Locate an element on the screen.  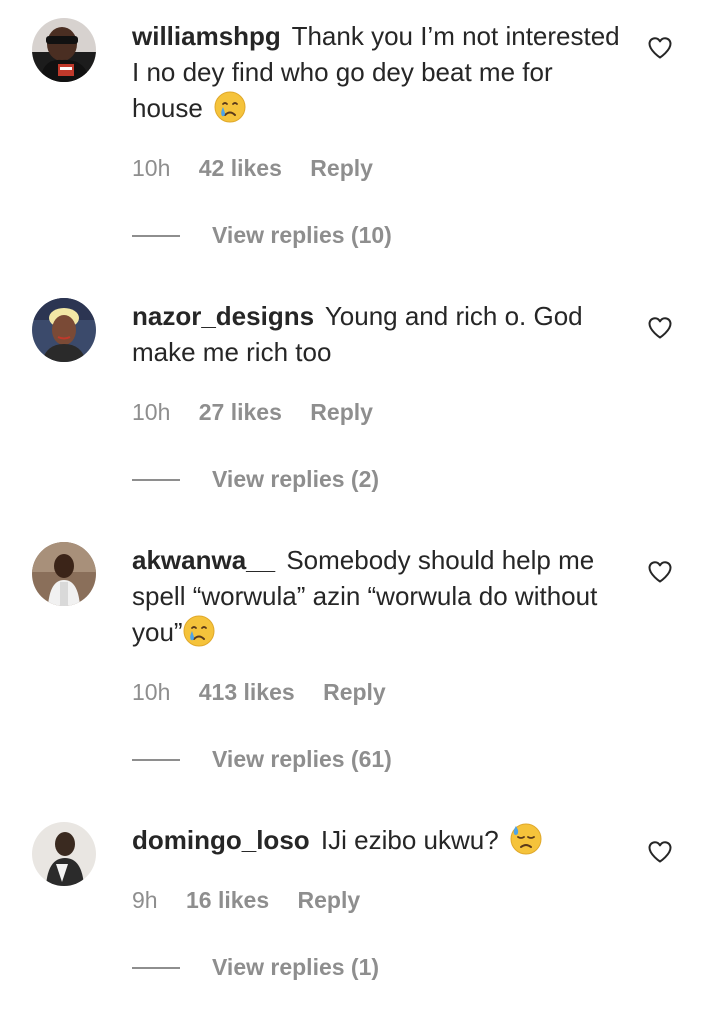
comment-username: williamshpg is located at coordinates (206, 36).